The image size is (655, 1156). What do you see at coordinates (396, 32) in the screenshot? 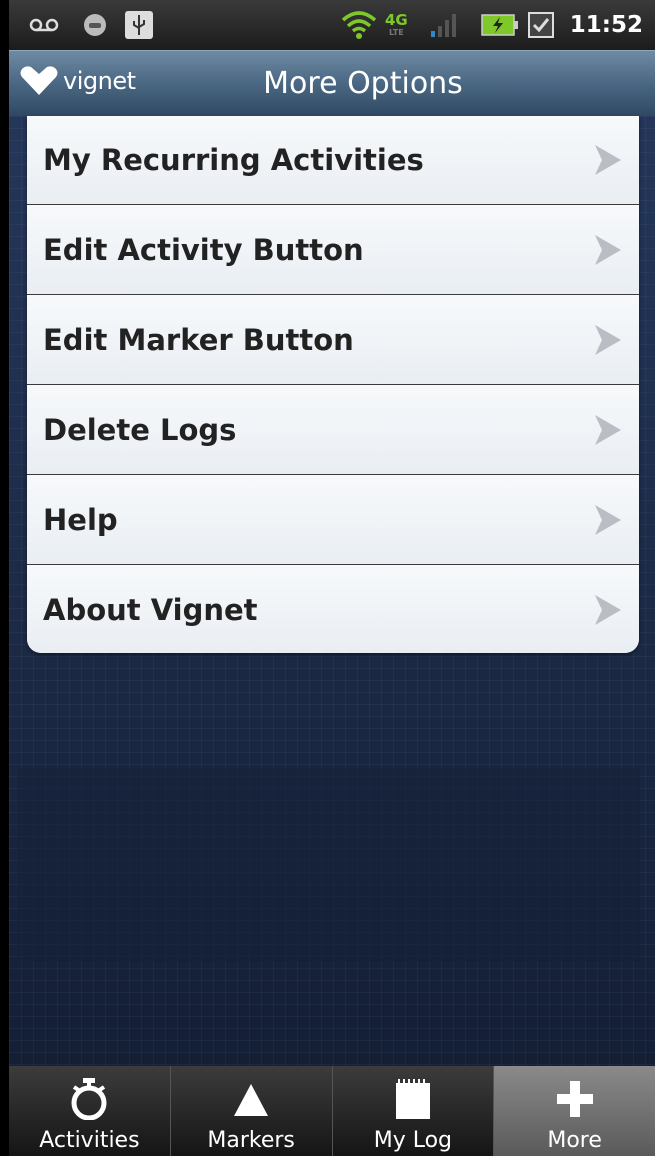
I see `network-sub-text: LTE` at bounding box center [396, 32].